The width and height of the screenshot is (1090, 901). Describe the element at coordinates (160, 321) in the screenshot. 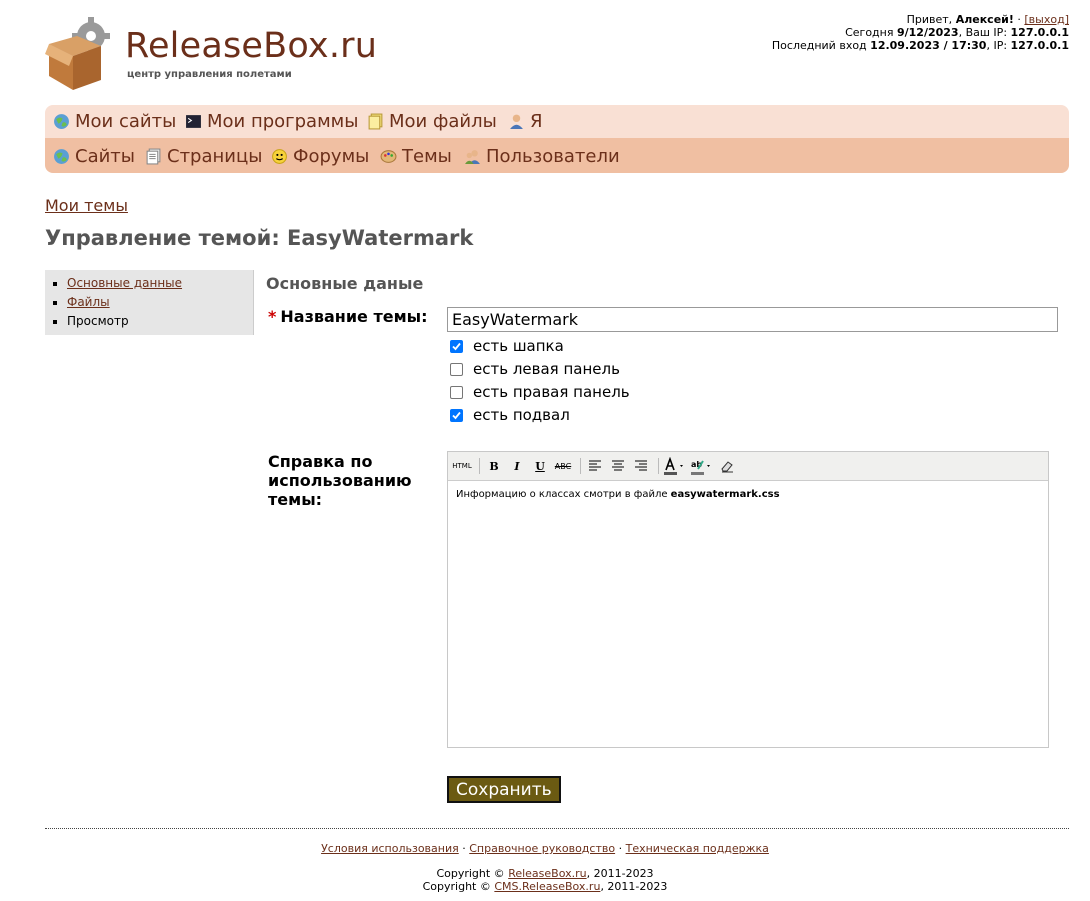

I see `sidebar-item-preview: Просмотр` at that location.